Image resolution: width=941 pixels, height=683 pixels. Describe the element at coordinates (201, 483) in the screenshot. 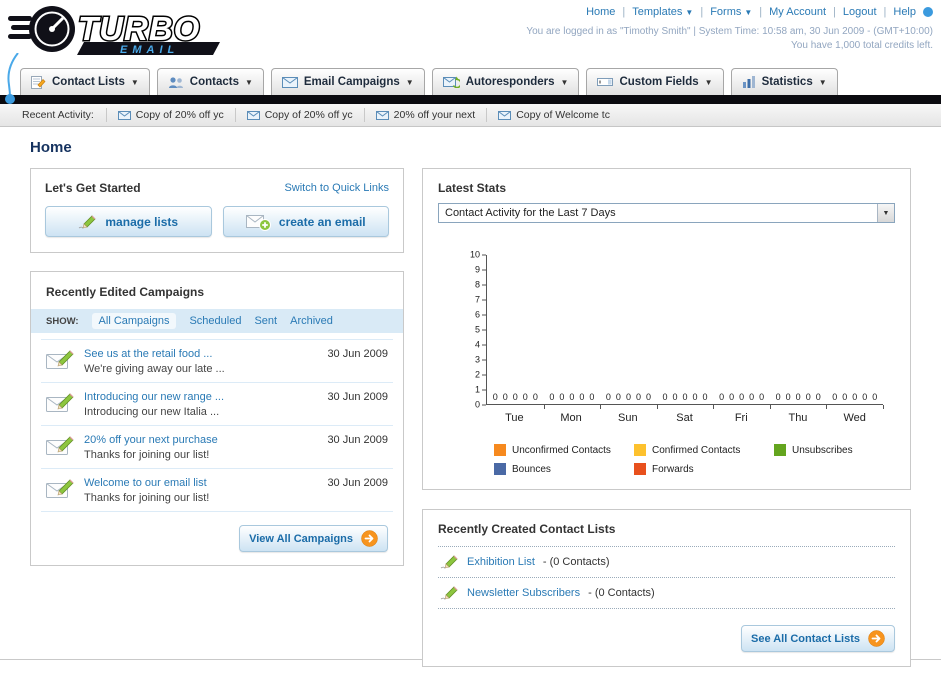

I see `campaign-title-link: Welcome to our email list` at that location.